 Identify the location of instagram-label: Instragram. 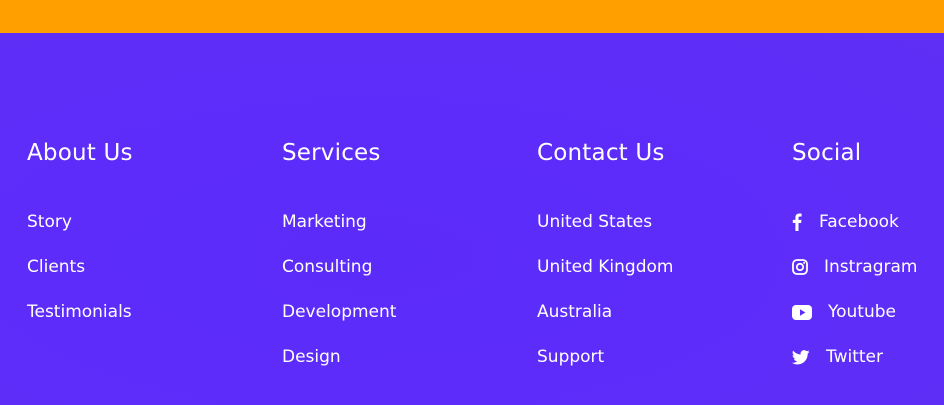
(871, 267).